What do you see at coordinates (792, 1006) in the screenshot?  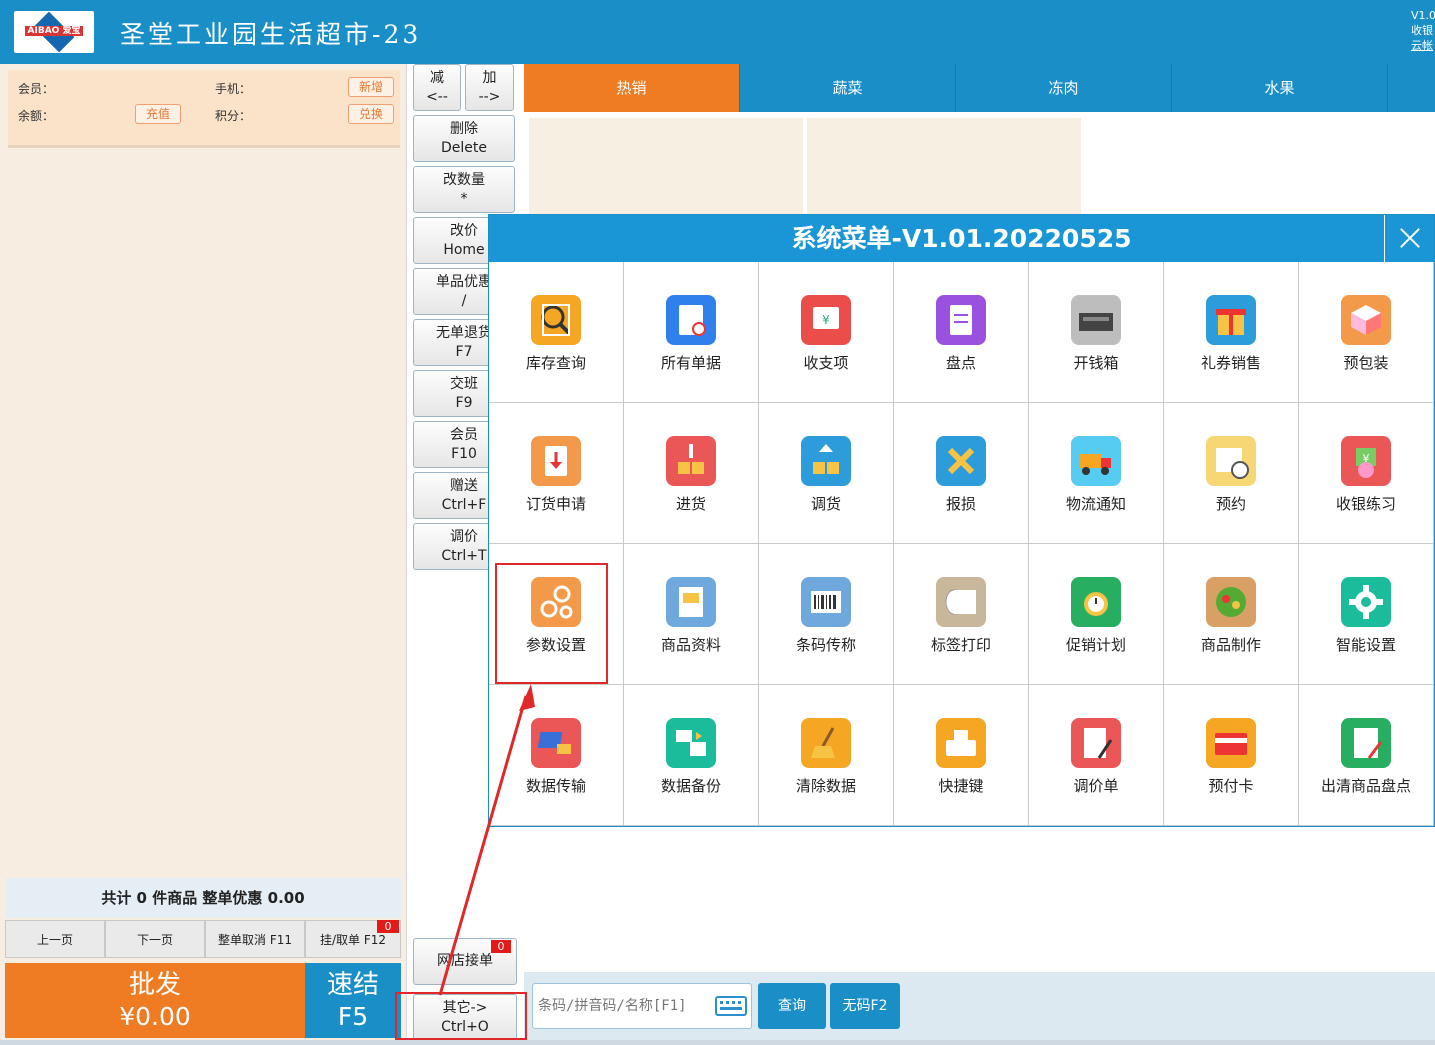 I see `query-button: 查询` at bounding box center [792, 1006].